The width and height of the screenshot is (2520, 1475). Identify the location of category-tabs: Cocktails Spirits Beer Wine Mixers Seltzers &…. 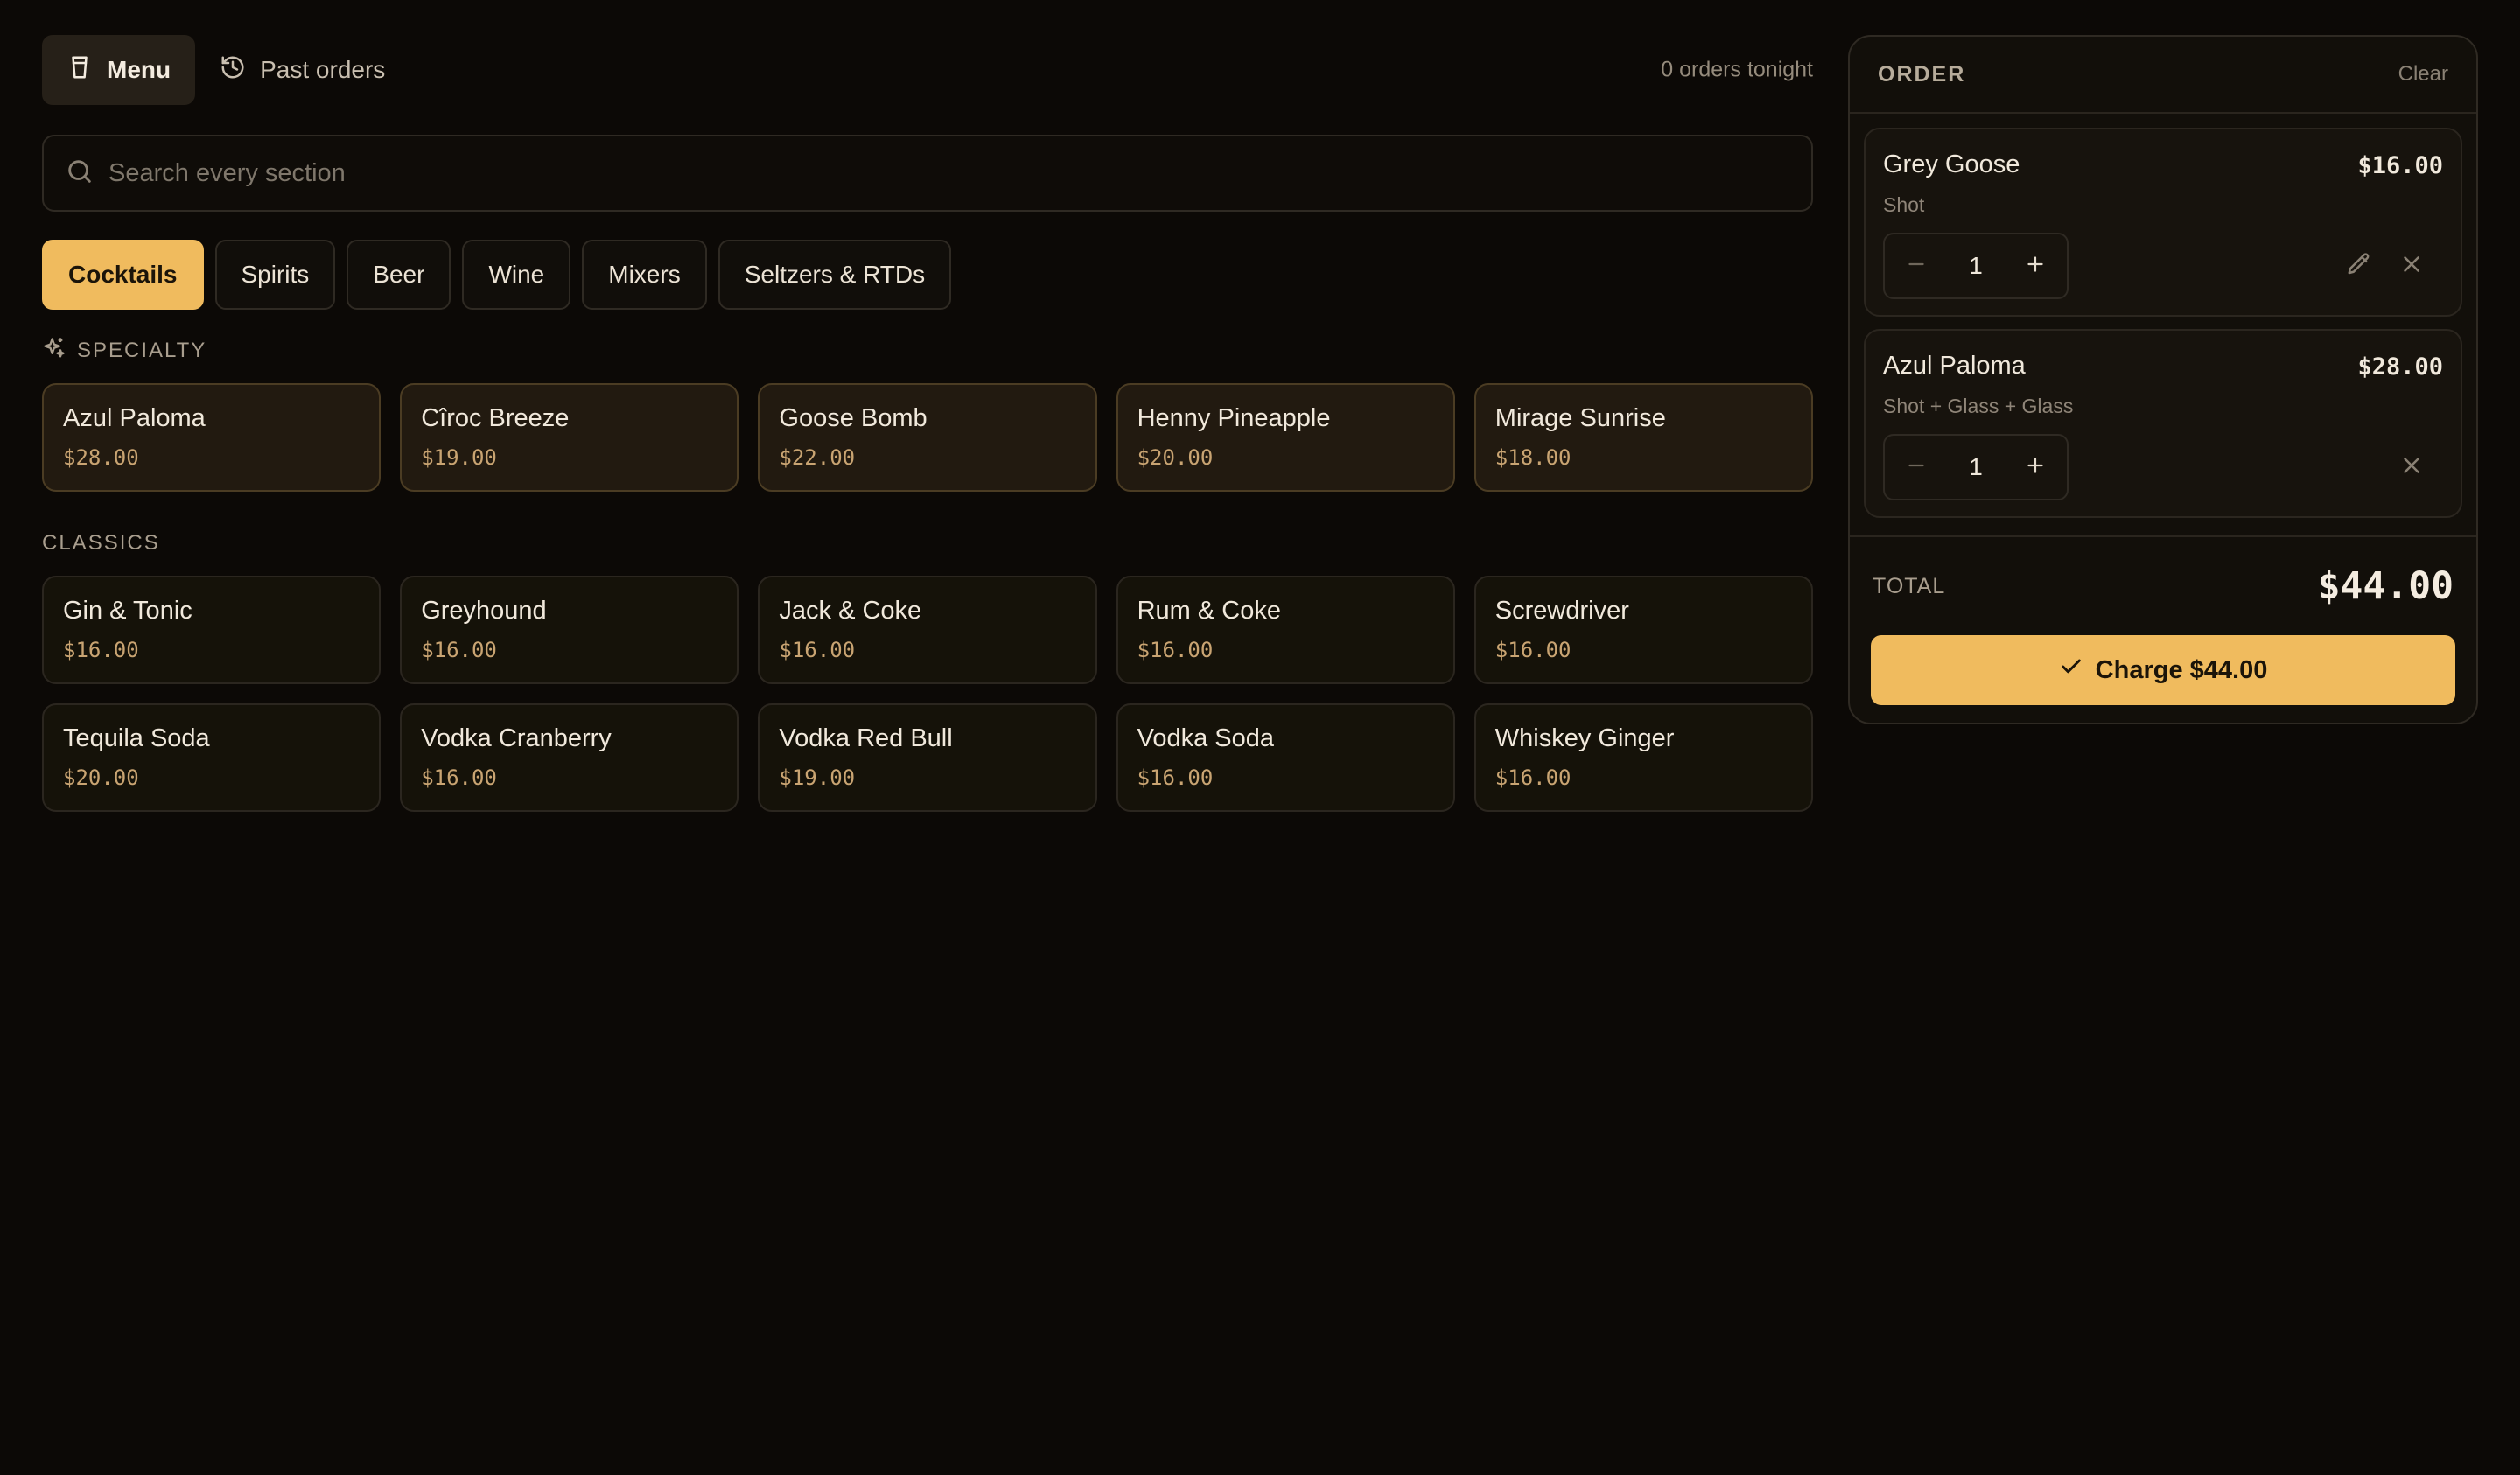
(927, 275).